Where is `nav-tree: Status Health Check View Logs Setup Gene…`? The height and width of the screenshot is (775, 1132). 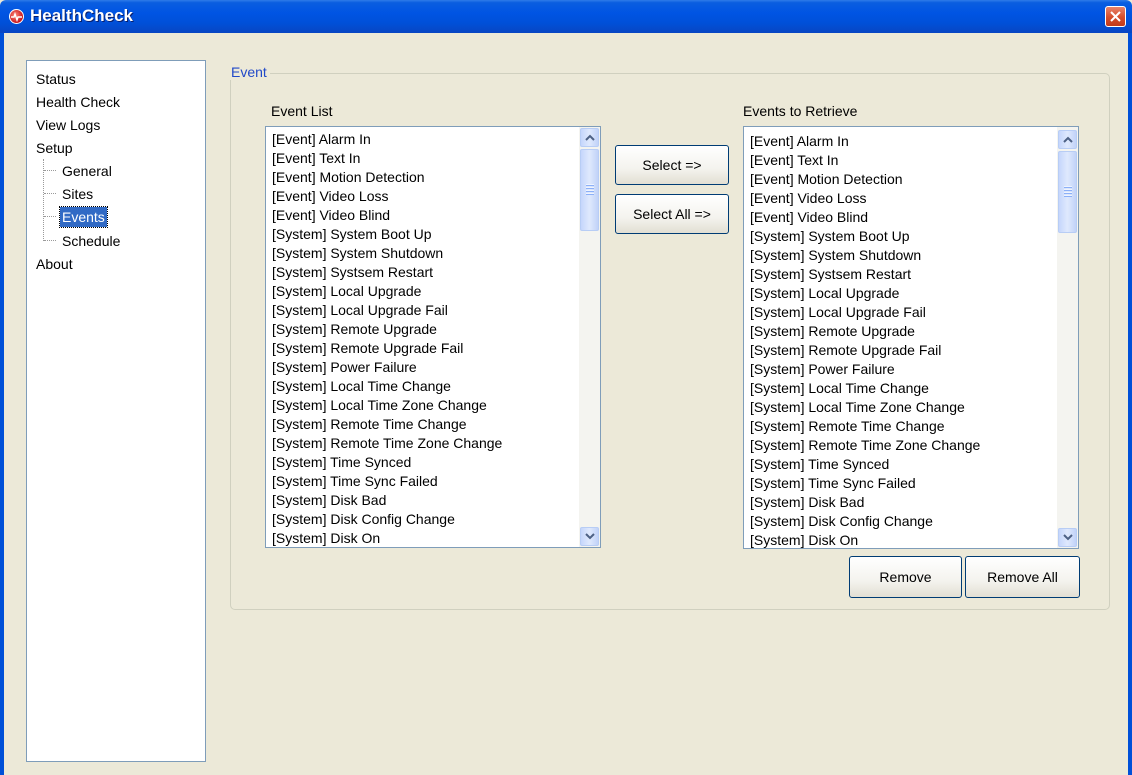
nav-tree: Status Health Check View Logs Setup Gene… is located at coordinates (116, 411).